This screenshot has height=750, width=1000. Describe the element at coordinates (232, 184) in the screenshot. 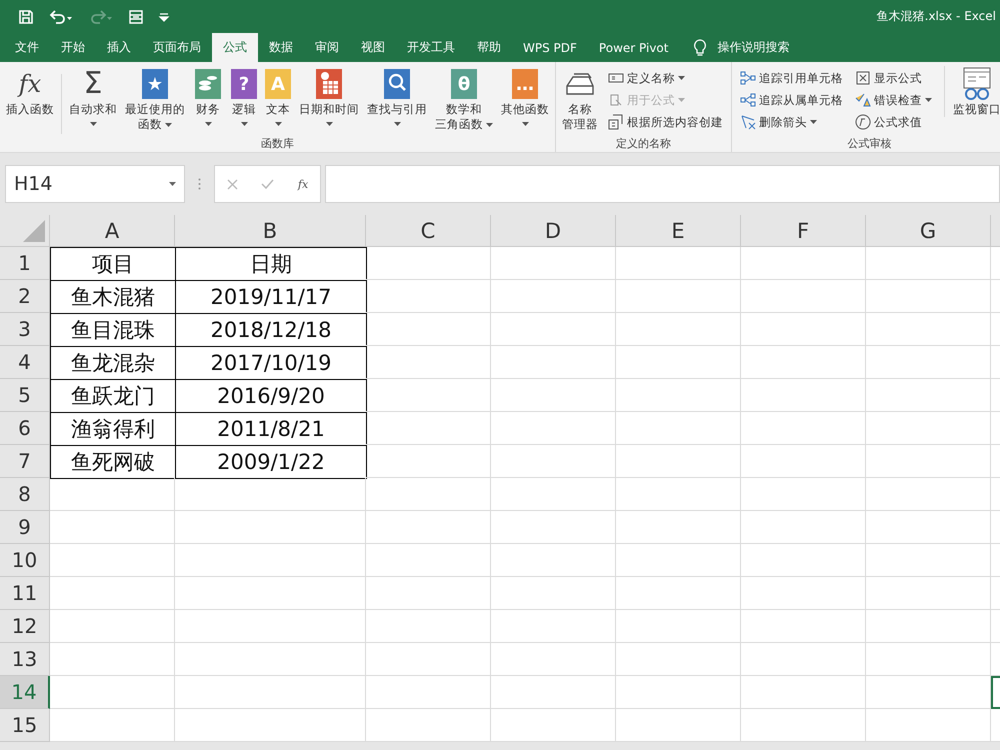

I see `cancel-icon` at that location.